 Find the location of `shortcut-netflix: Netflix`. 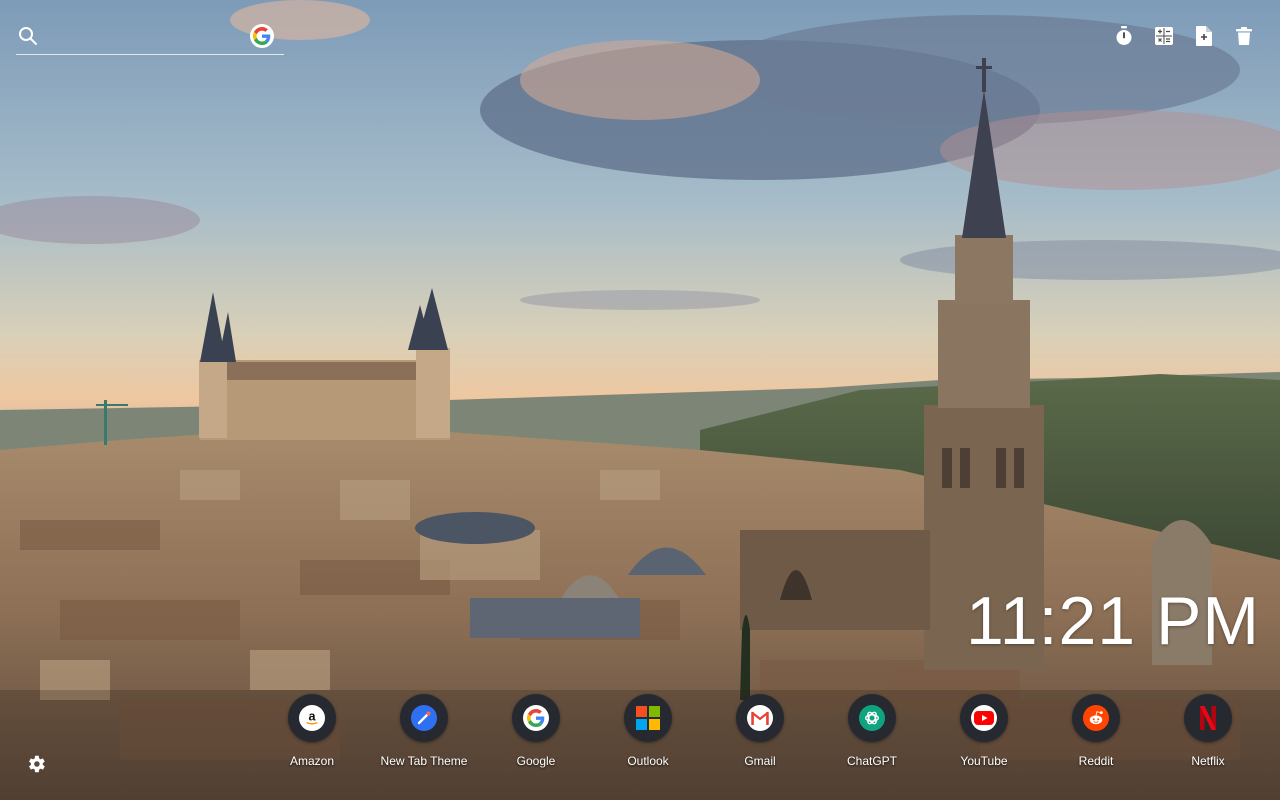

shortcut-netflix: Netflix is located at coordinates (1208, 731).